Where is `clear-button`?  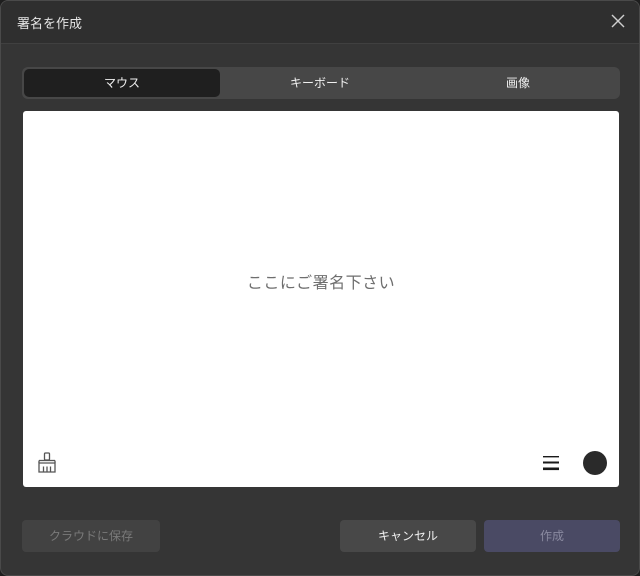 clear-button is located at coordinates (47, 463).